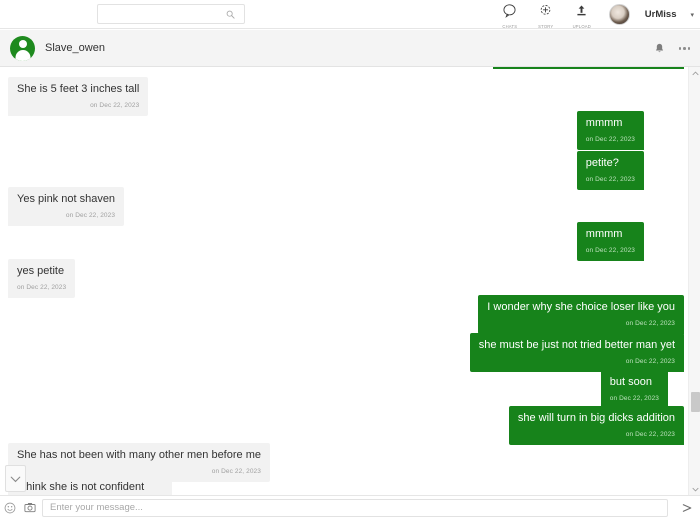  Describe the element at coordinates (694, 489) in the screenshot. I see `scrollbar-down-arrow-icon` at that location.